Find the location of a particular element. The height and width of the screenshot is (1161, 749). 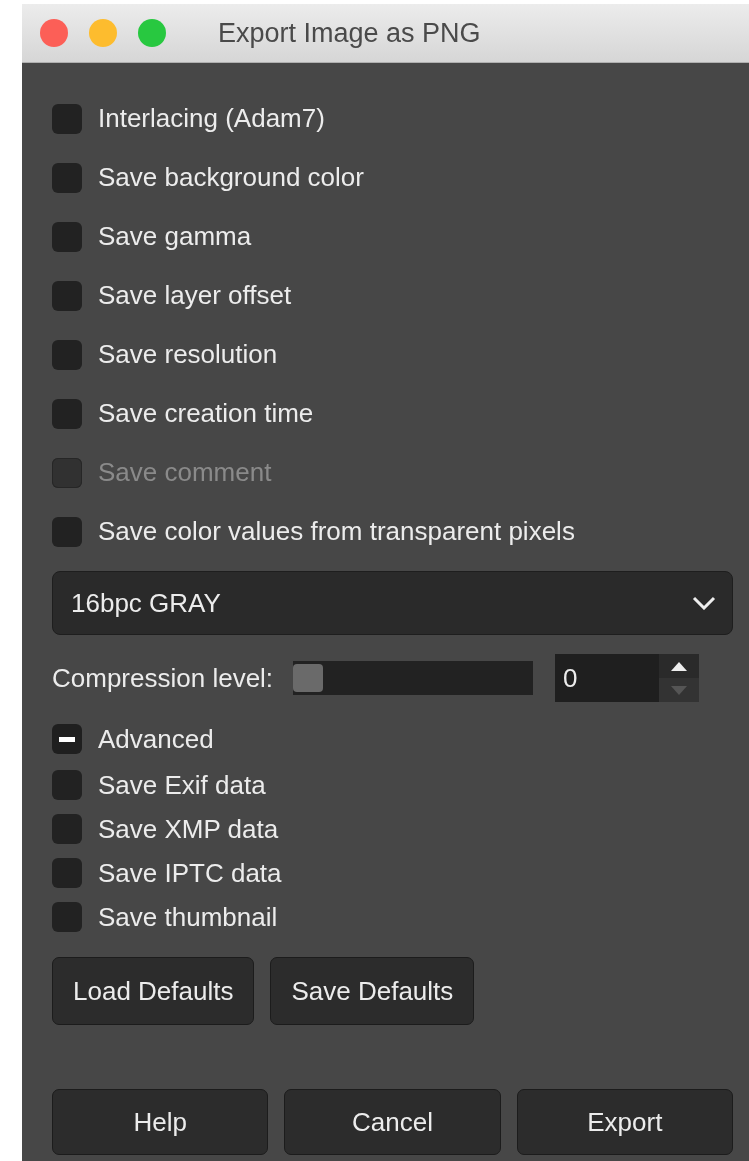

compression-label: Compression level: is located at coordinates (163, 678).